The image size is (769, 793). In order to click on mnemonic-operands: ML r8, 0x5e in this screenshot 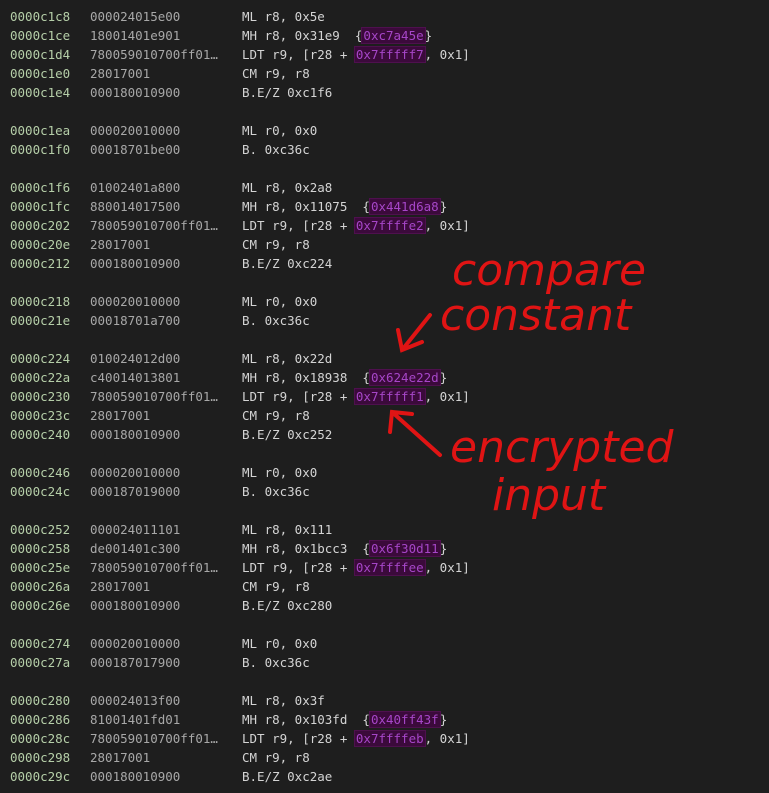, I will do `click(283, 16)`.